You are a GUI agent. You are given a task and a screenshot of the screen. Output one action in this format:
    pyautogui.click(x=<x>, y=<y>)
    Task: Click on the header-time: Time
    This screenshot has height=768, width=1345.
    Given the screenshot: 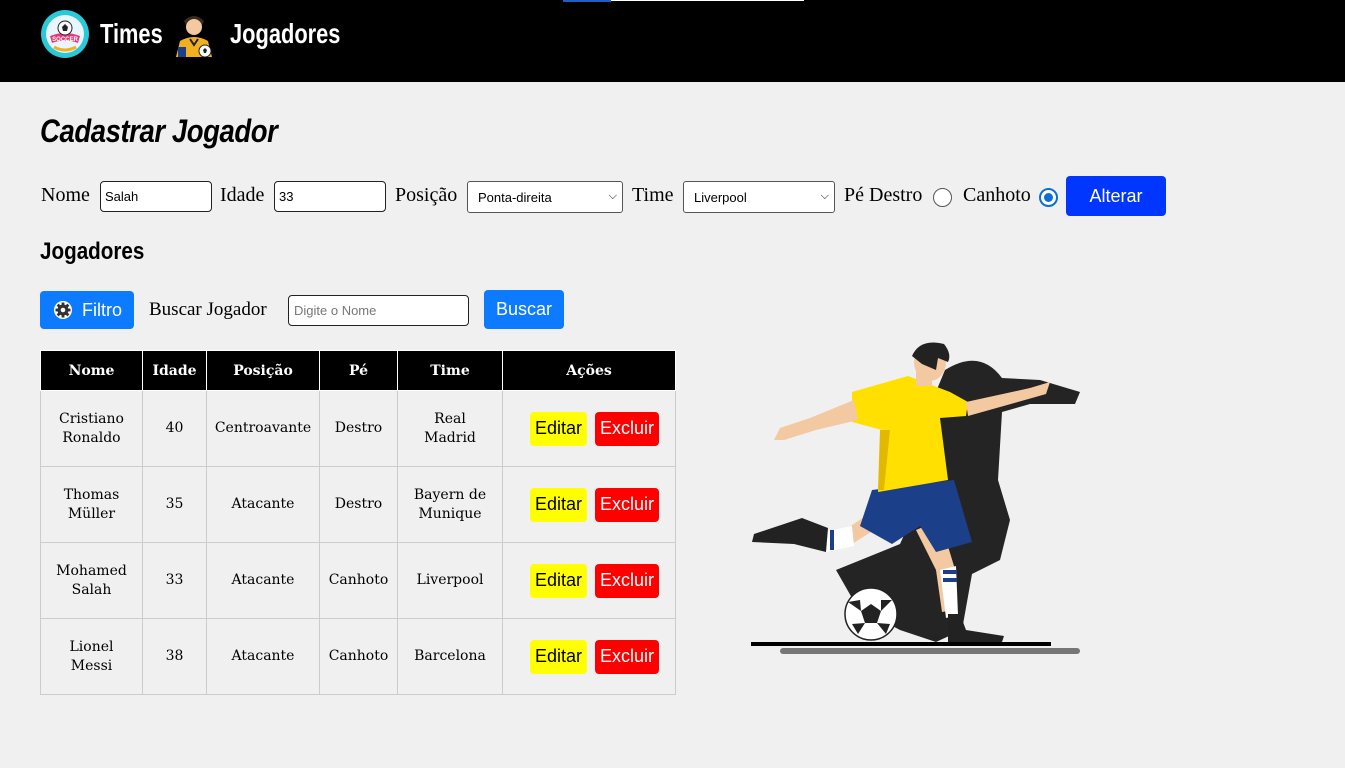 What is the action you would take?
    pyautogui.click(x=450, y=370)
    